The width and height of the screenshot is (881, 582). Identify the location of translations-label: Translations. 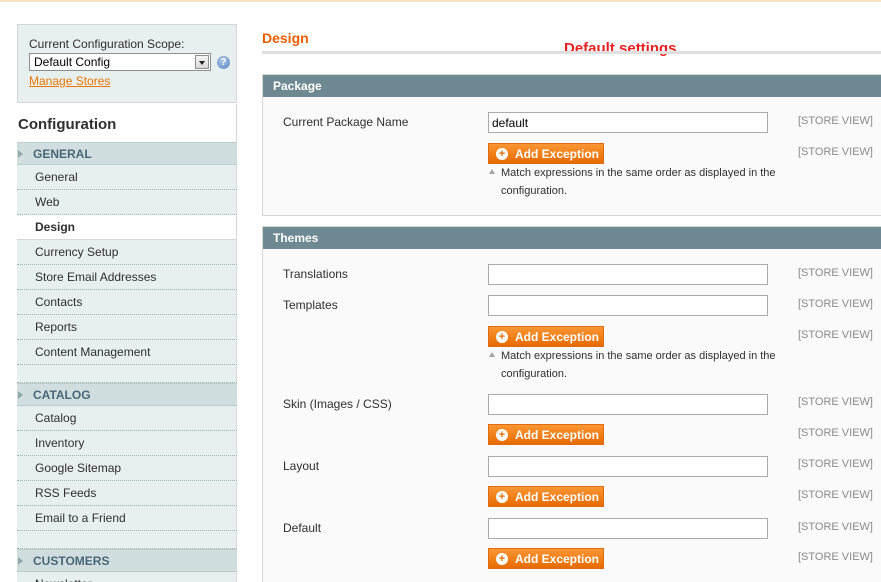
(315, 274).